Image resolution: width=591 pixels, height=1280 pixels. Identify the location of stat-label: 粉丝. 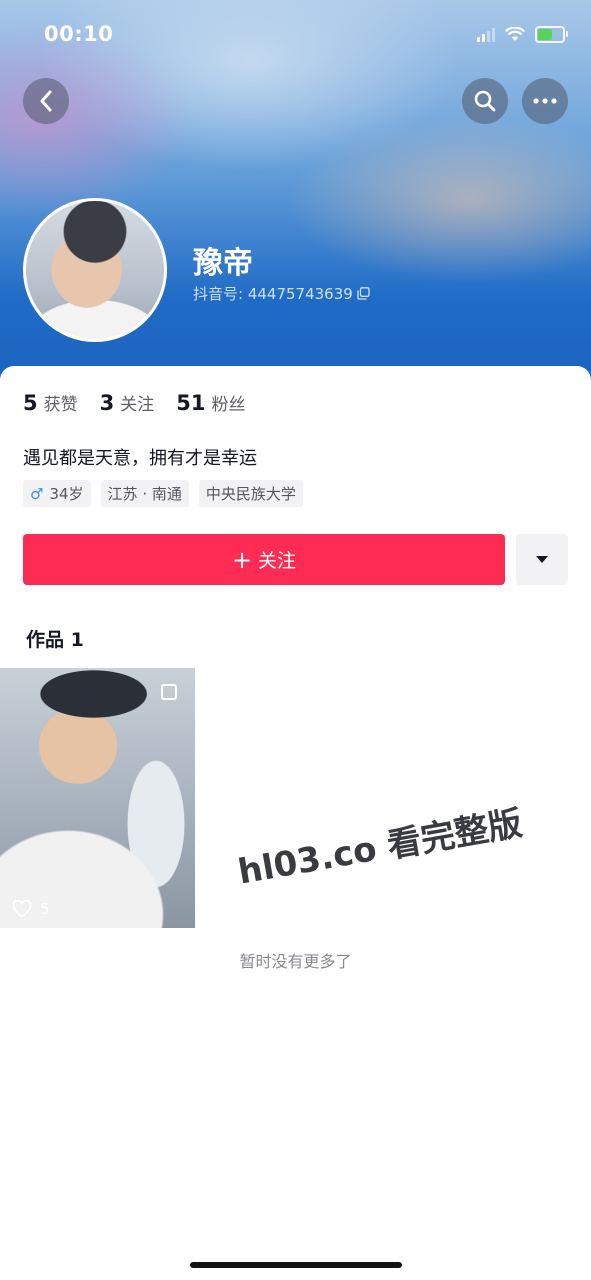
(228, 405).